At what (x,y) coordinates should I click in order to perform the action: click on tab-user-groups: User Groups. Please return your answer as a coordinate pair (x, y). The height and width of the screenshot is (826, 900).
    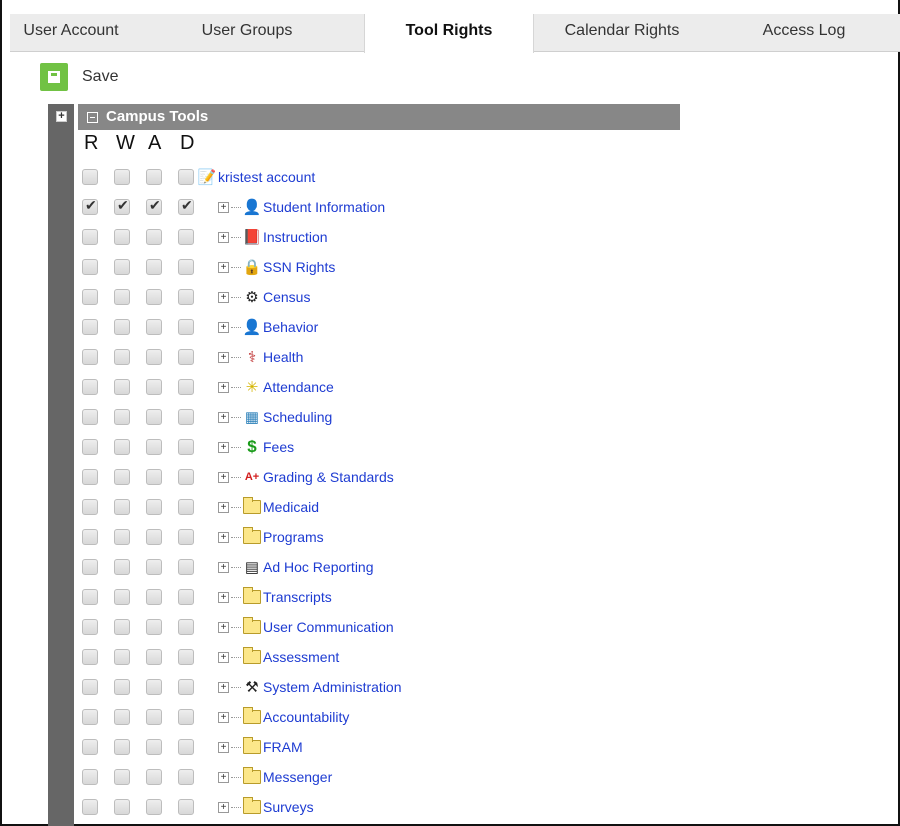
    Looking at the image, I should click on (247, 33).